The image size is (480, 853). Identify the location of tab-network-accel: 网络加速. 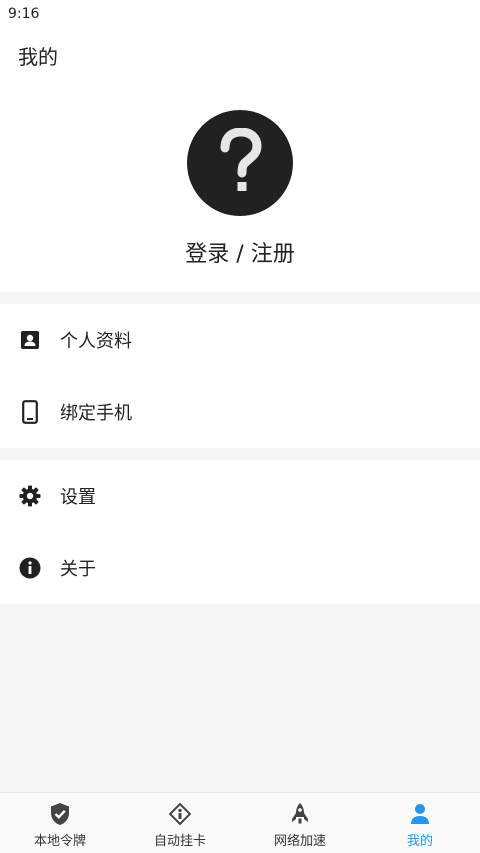
(300, 823).